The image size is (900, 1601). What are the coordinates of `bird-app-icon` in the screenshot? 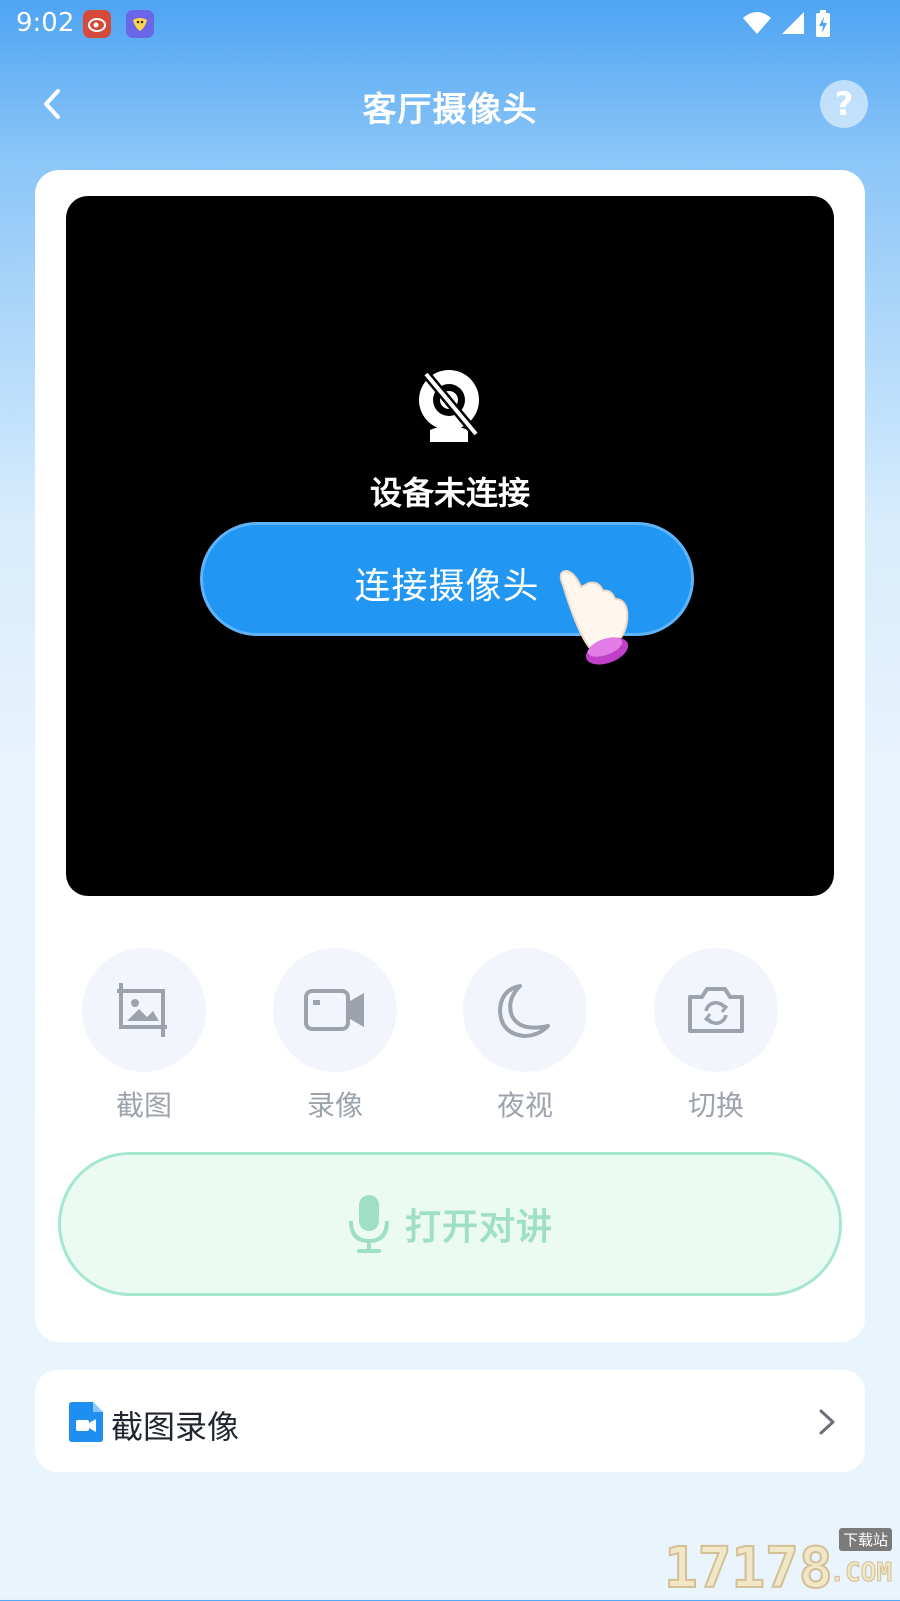 It's located at (140, 24).